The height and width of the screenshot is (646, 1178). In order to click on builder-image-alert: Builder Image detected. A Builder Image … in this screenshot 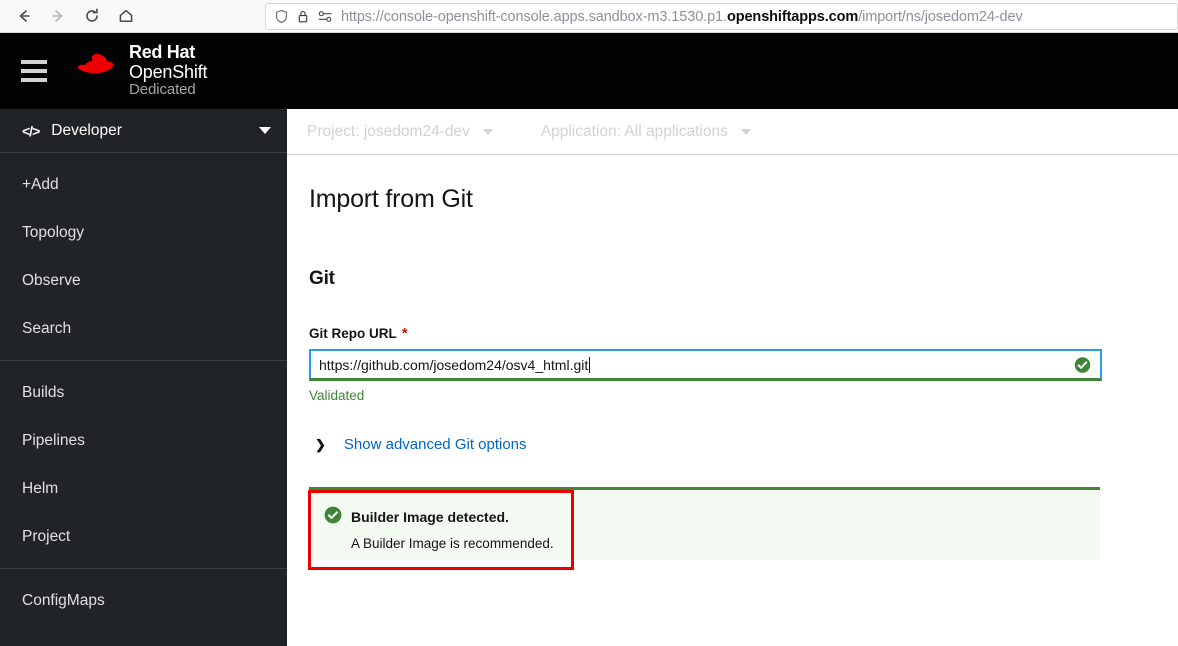, I will do `click(704, 528)`.